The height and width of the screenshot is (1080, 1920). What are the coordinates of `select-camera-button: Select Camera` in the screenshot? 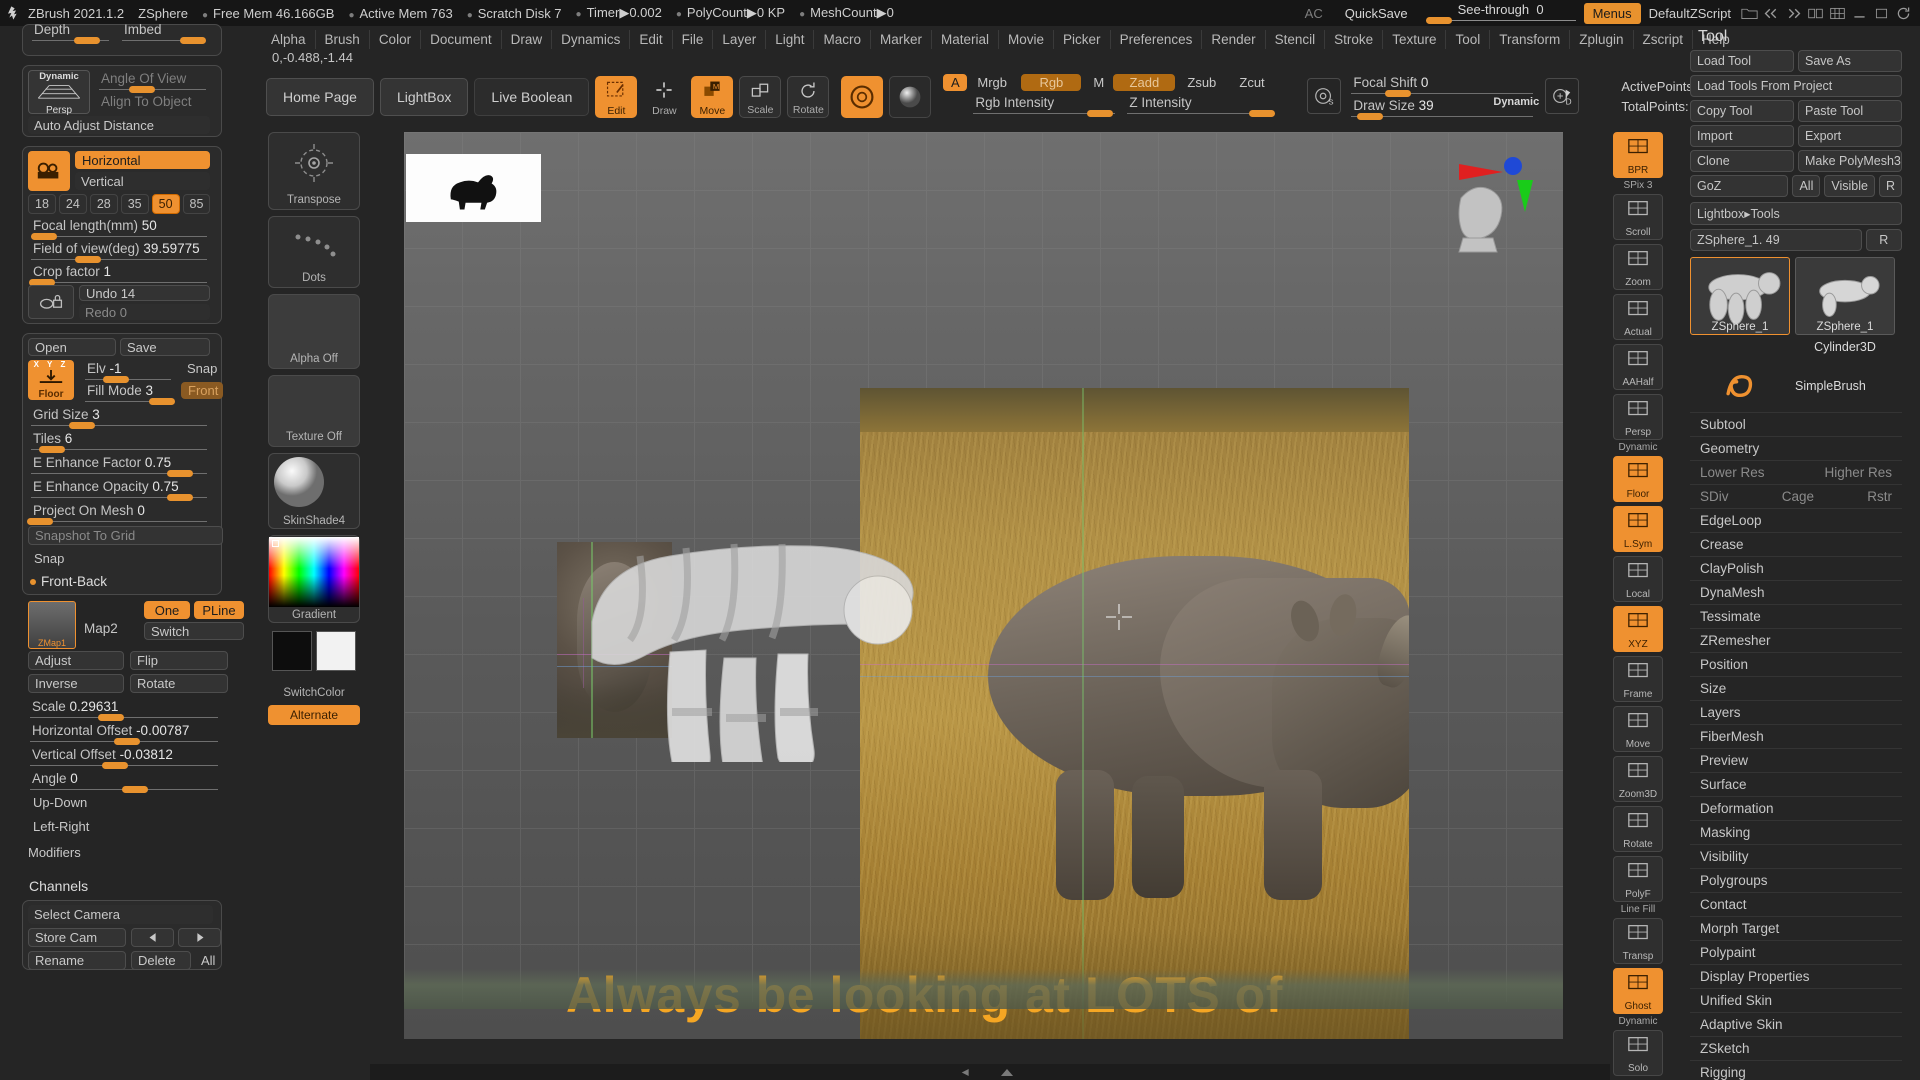 It's located at (120, 914).